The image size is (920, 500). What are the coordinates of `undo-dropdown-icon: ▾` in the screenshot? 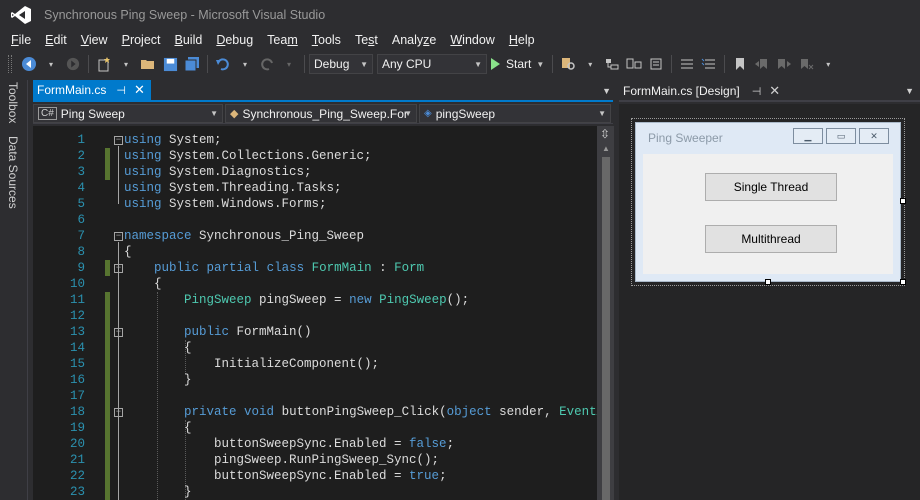 It's located at (245, 64).